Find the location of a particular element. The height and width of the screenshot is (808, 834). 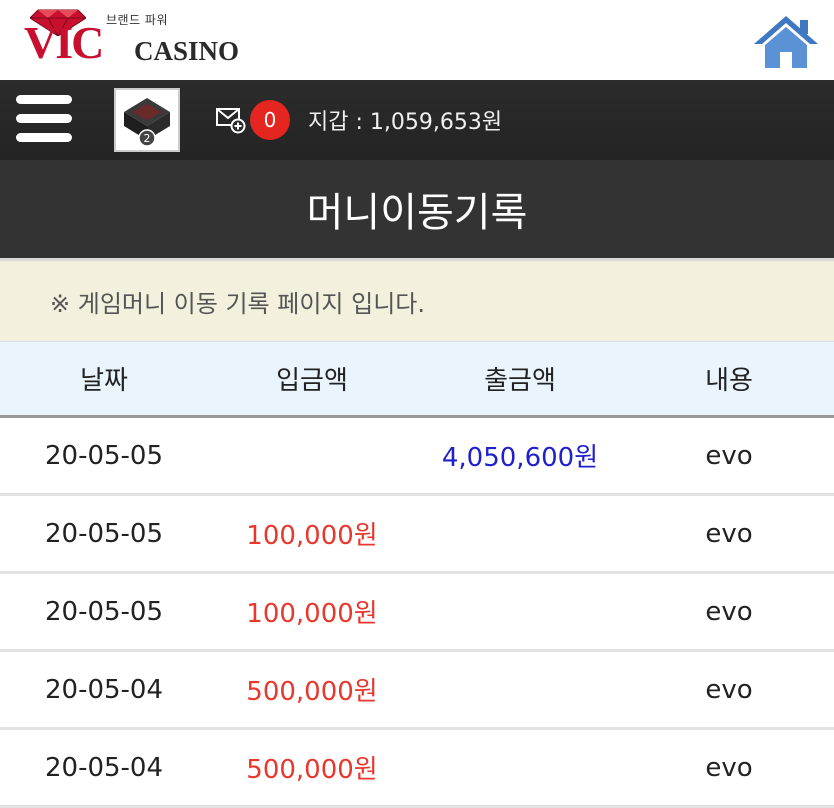

user-bar: 2 0 지갑 : 1,059,653원 is located at coordinates (417, 120).